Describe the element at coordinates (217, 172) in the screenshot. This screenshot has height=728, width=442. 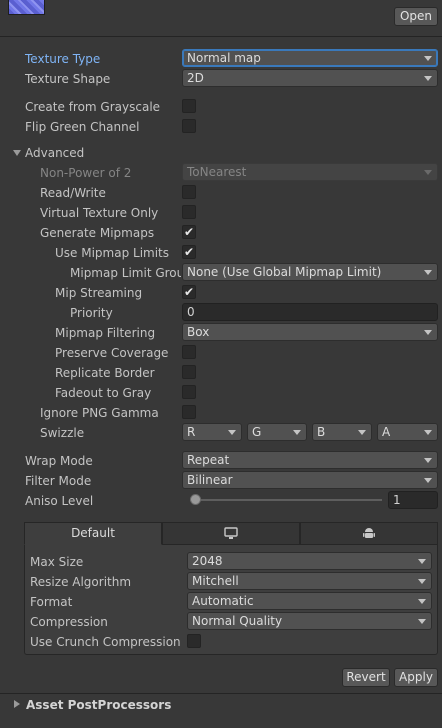
I see `non-power-of-2-value: ToNearest` at that location.